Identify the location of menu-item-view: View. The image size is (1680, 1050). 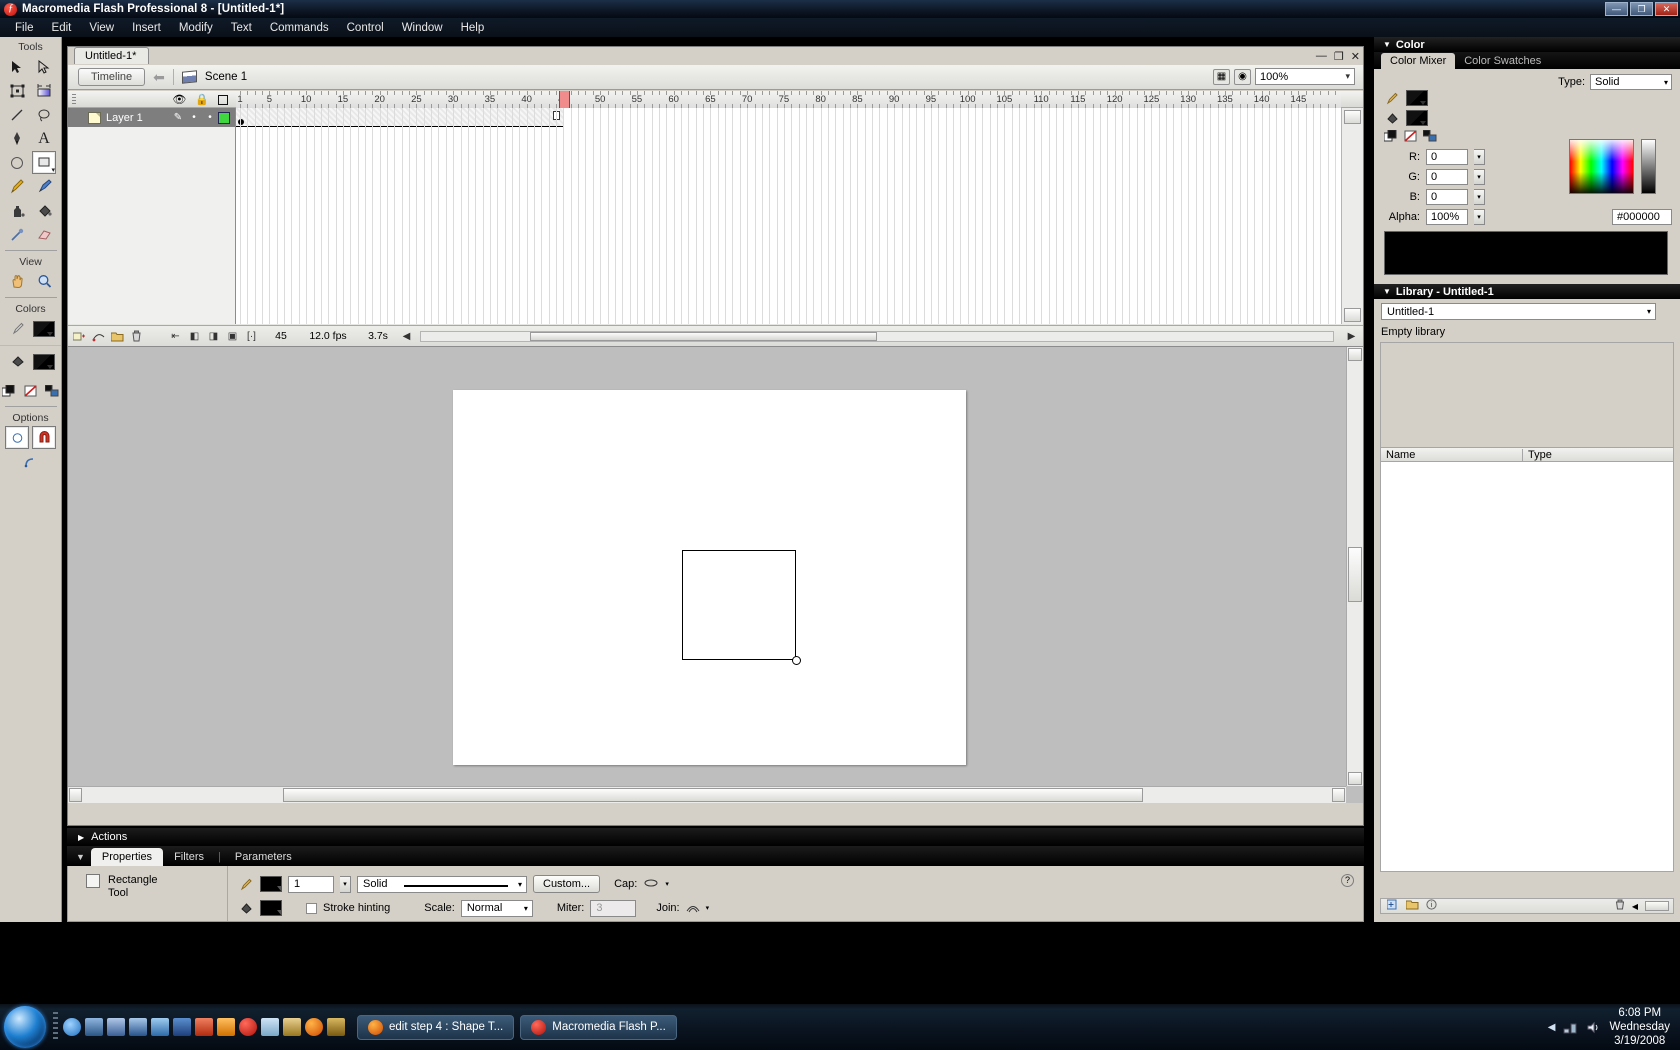
(101, 28).